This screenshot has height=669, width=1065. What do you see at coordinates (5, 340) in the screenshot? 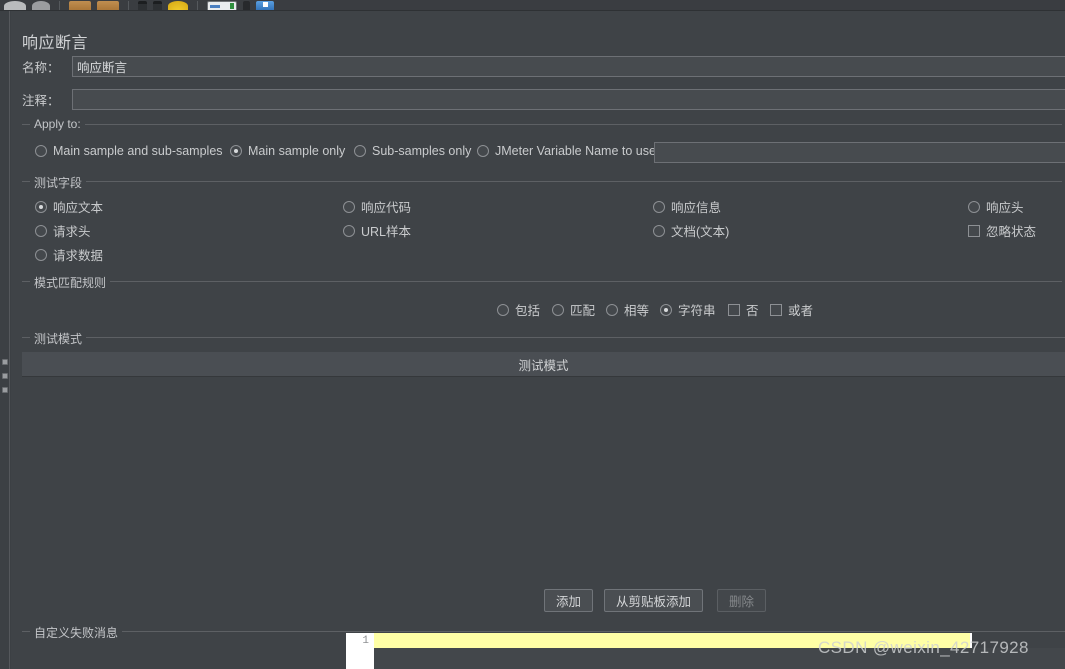
I see `split-pane-divider` at bounding box center [5, 340].